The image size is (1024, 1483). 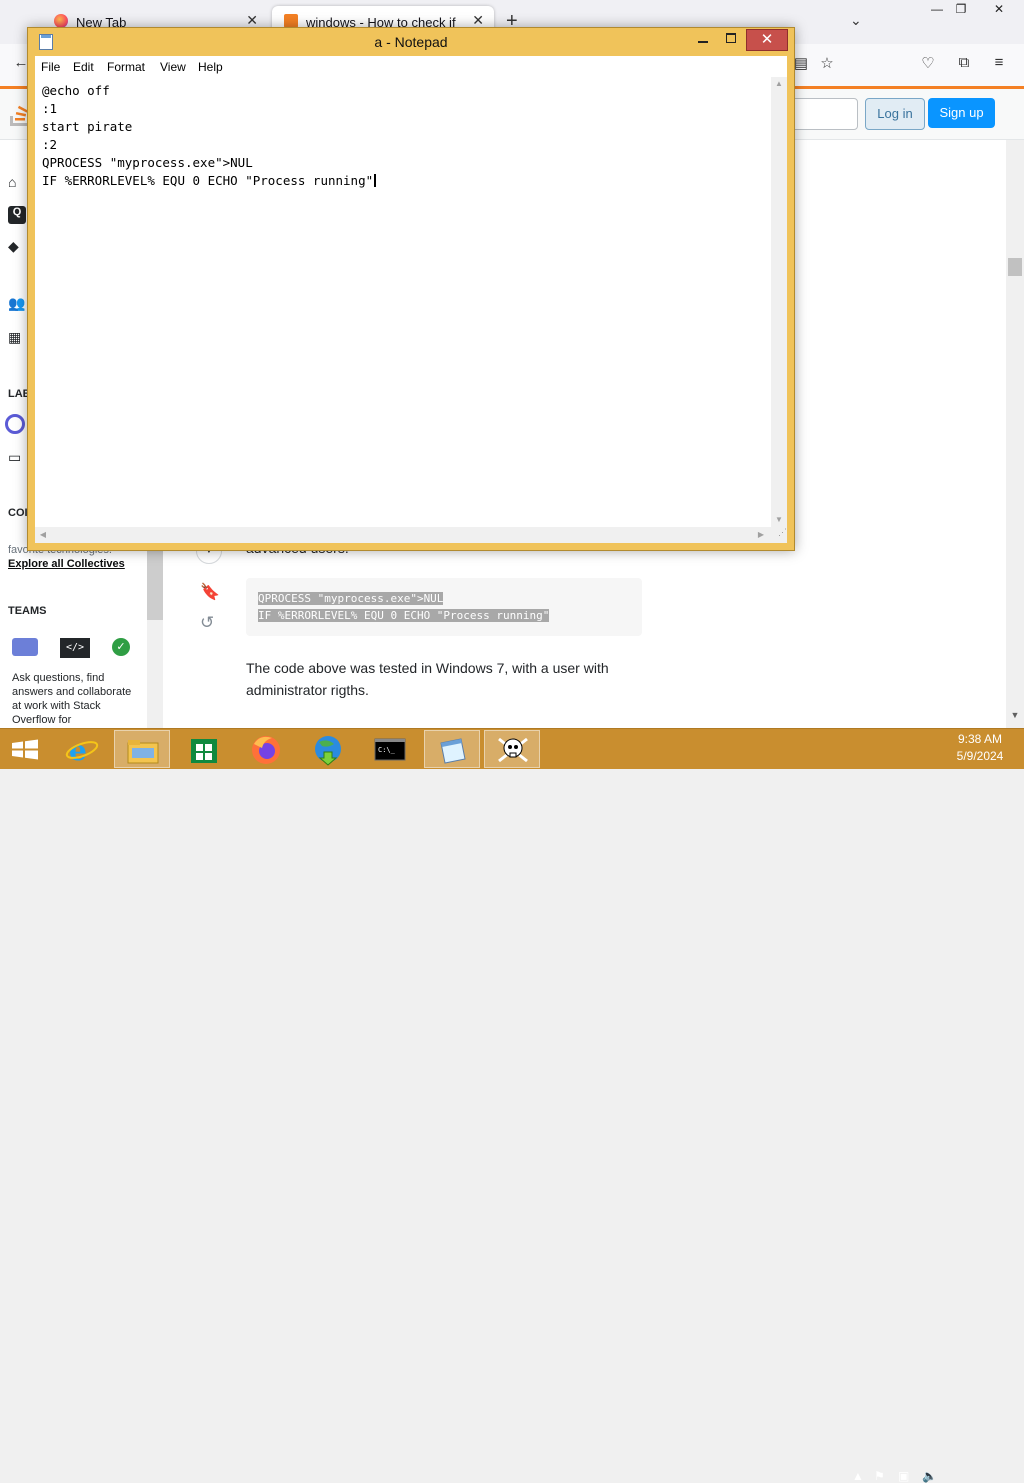 I want to click on tags-icon: ◆, so click(x=17, y=247).